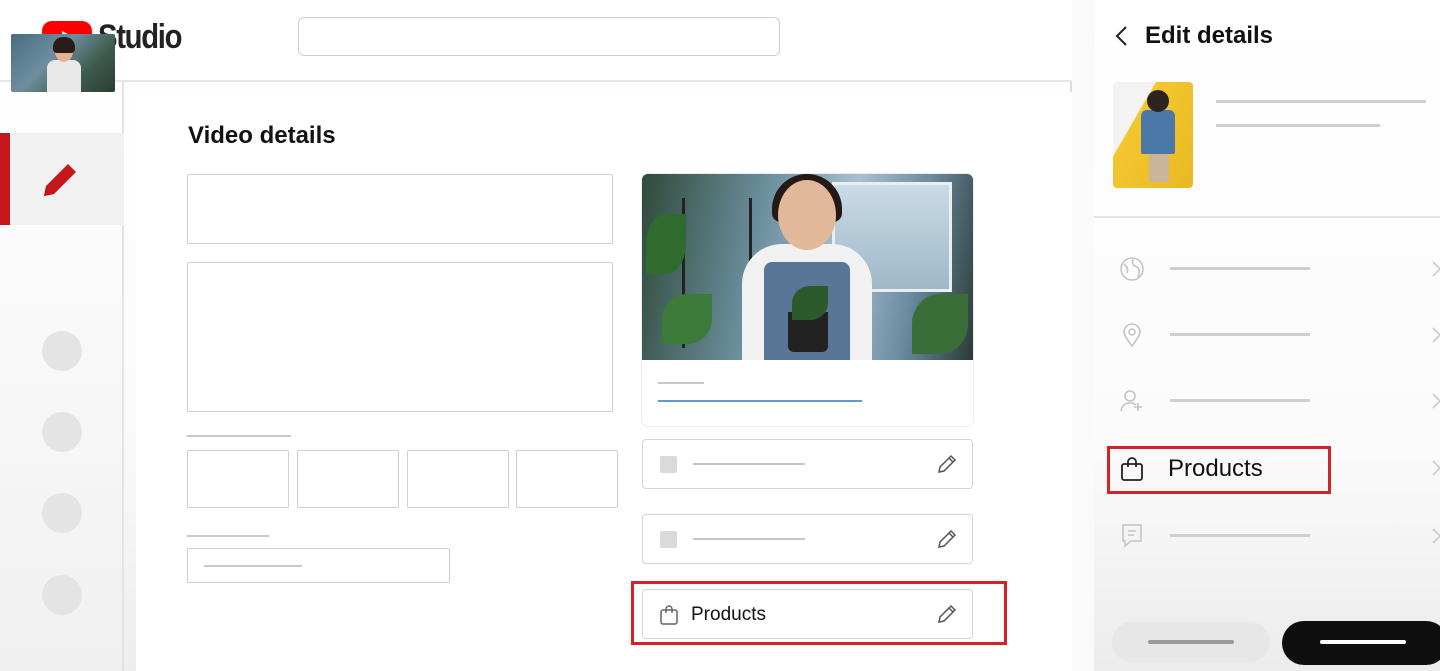 The height and width of the screenshot is (671, 1440). What do you see at coordinates (64, 76) in the screenshot?
I see `thumb-person-body` at bounding box center [64, 76].